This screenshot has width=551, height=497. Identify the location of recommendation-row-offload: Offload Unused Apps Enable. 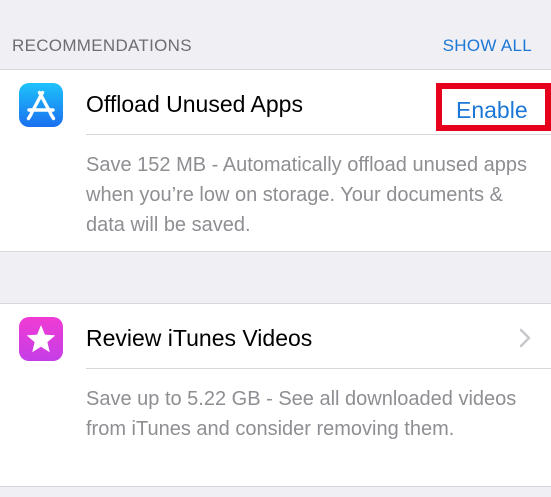
(275, 102).